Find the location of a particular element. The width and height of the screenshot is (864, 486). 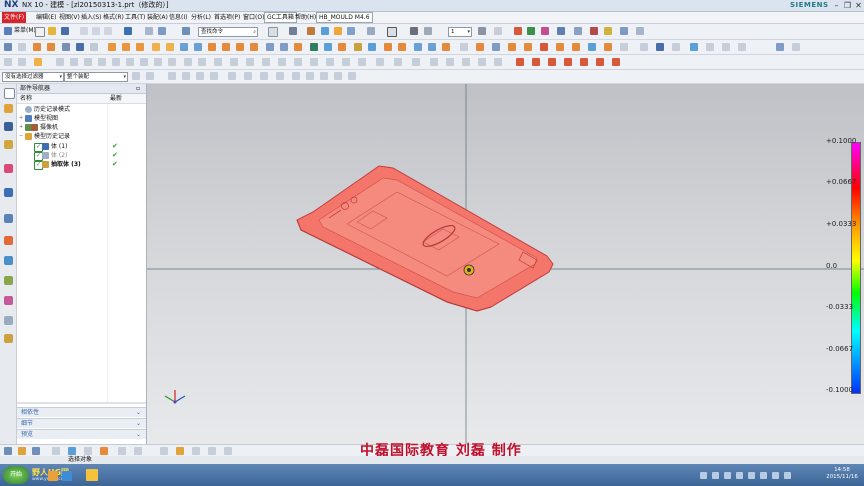

ejector-icon is located at coordinates (608, 47).